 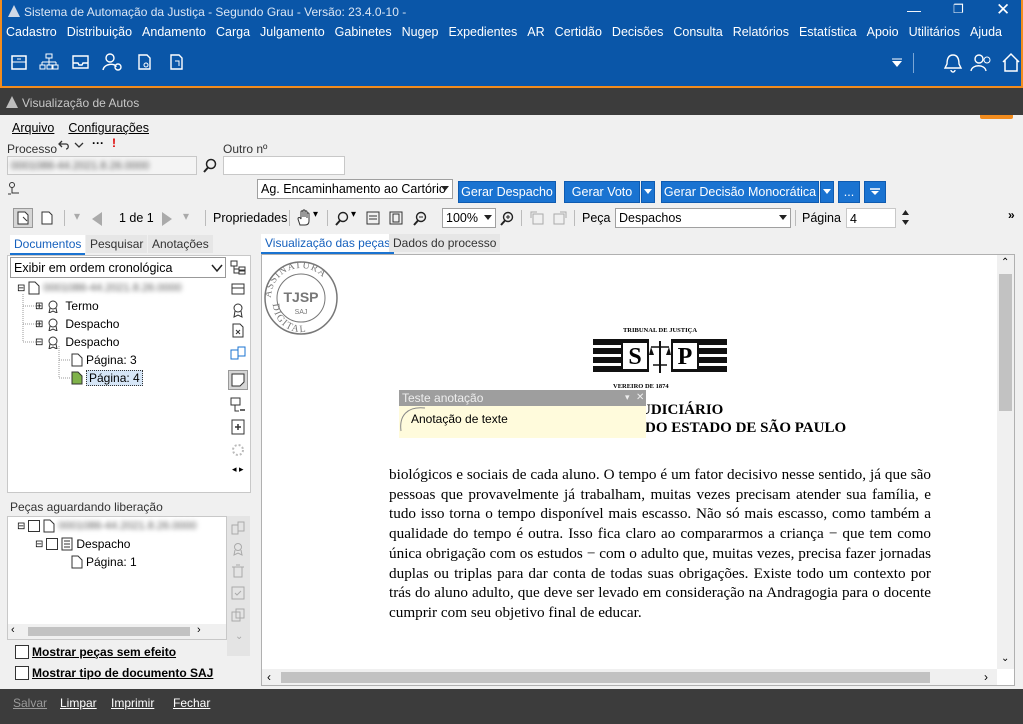 I want to click on gerar-despacho-button: Gerar Despacho, so click(x=507, y=192).